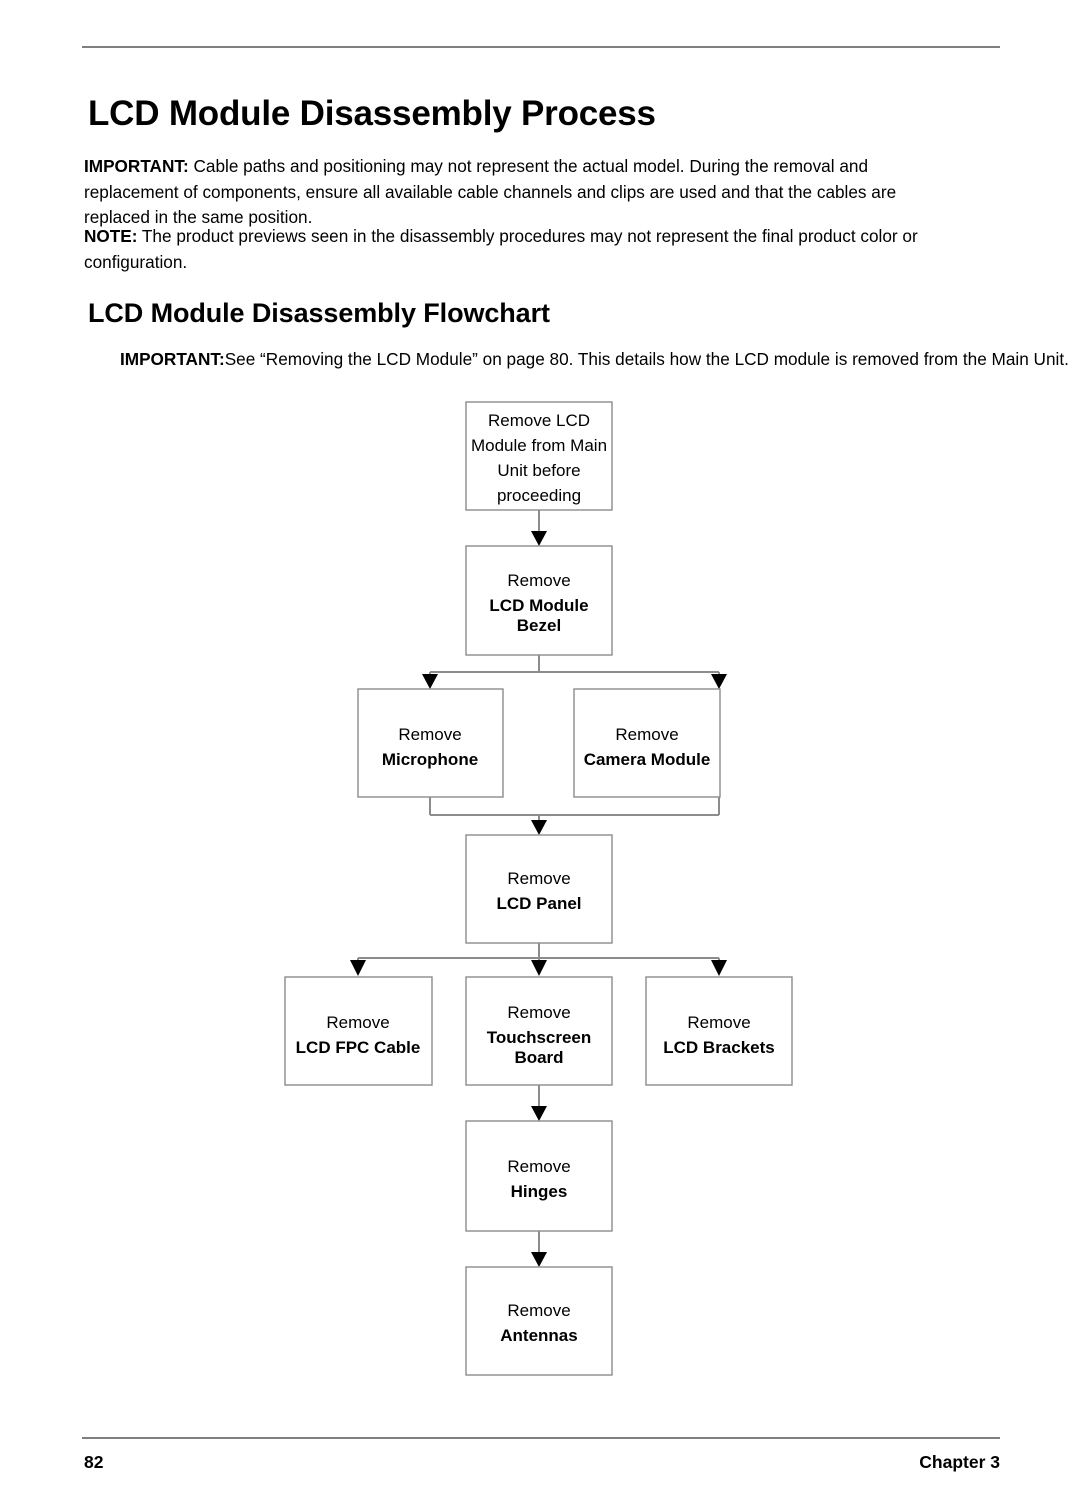 The image size is (1080, 1512). I want to click on flow-node-brackets: Remove LCD Brackets, so click(719, 1031).